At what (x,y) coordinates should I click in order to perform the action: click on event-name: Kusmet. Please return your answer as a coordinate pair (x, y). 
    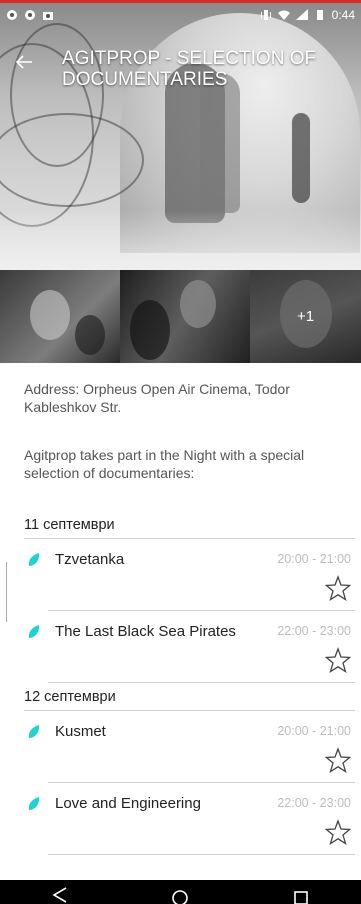
    Looking at the image, I should click on (80, 731).